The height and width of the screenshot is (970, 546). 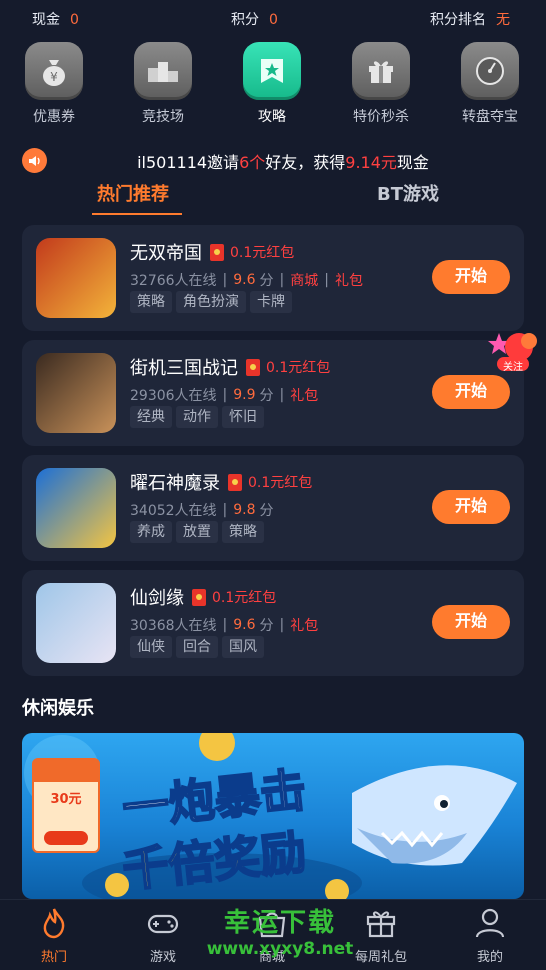 I want to click on genre-tag: 角色扮演, so click(x=211, y=302).